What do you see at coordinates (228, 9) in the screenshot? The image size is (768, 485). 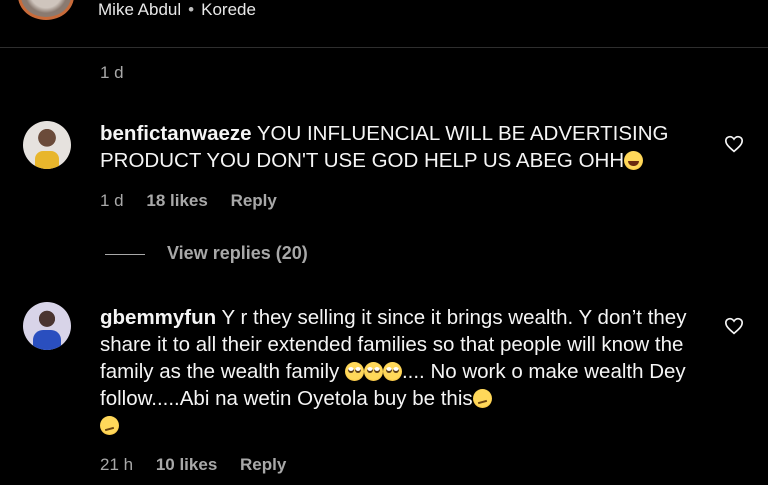 I see `tagged-user: Korede` at bounding box center [228, 9].